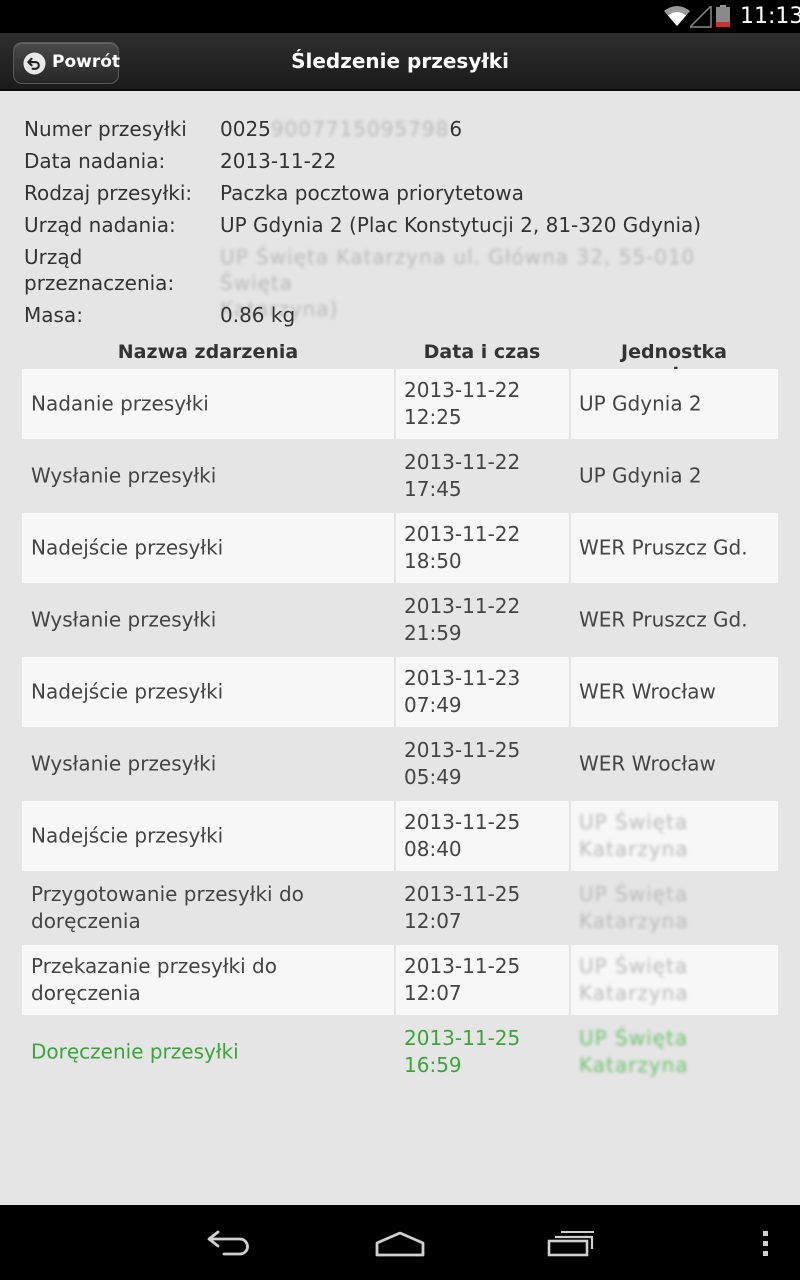 This screenshot has height=1280, width=800. What do you see at coordinates (483, 620) in the screenshot?
I see `event-datetime: 2013-11-22 21:59` at bounding box center [483, 620].